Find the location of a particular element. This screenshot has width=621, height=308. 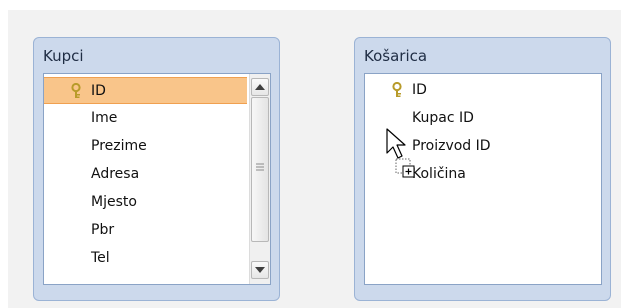

drag-link-cursor is located at coordinates (400, 153).